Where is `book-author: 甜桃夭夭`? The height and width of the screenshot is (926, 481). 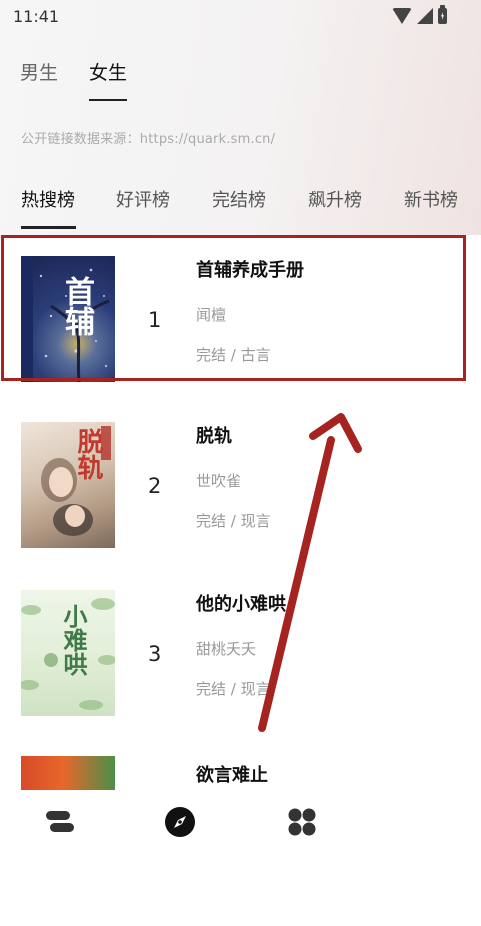
book-author: 甜桃夭夭 is located at coordinates (226, 649).